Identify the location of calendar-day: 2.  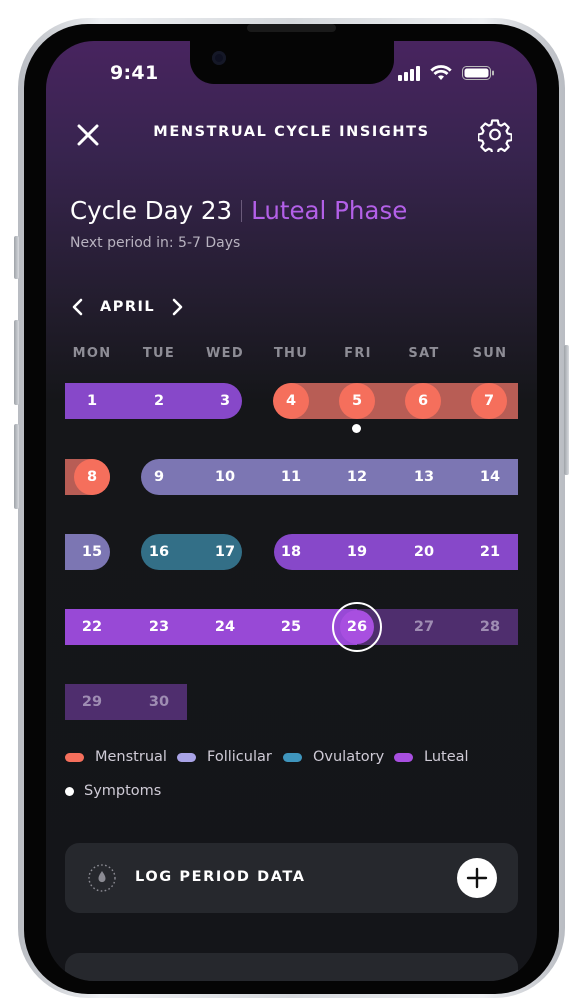
(159, 401).